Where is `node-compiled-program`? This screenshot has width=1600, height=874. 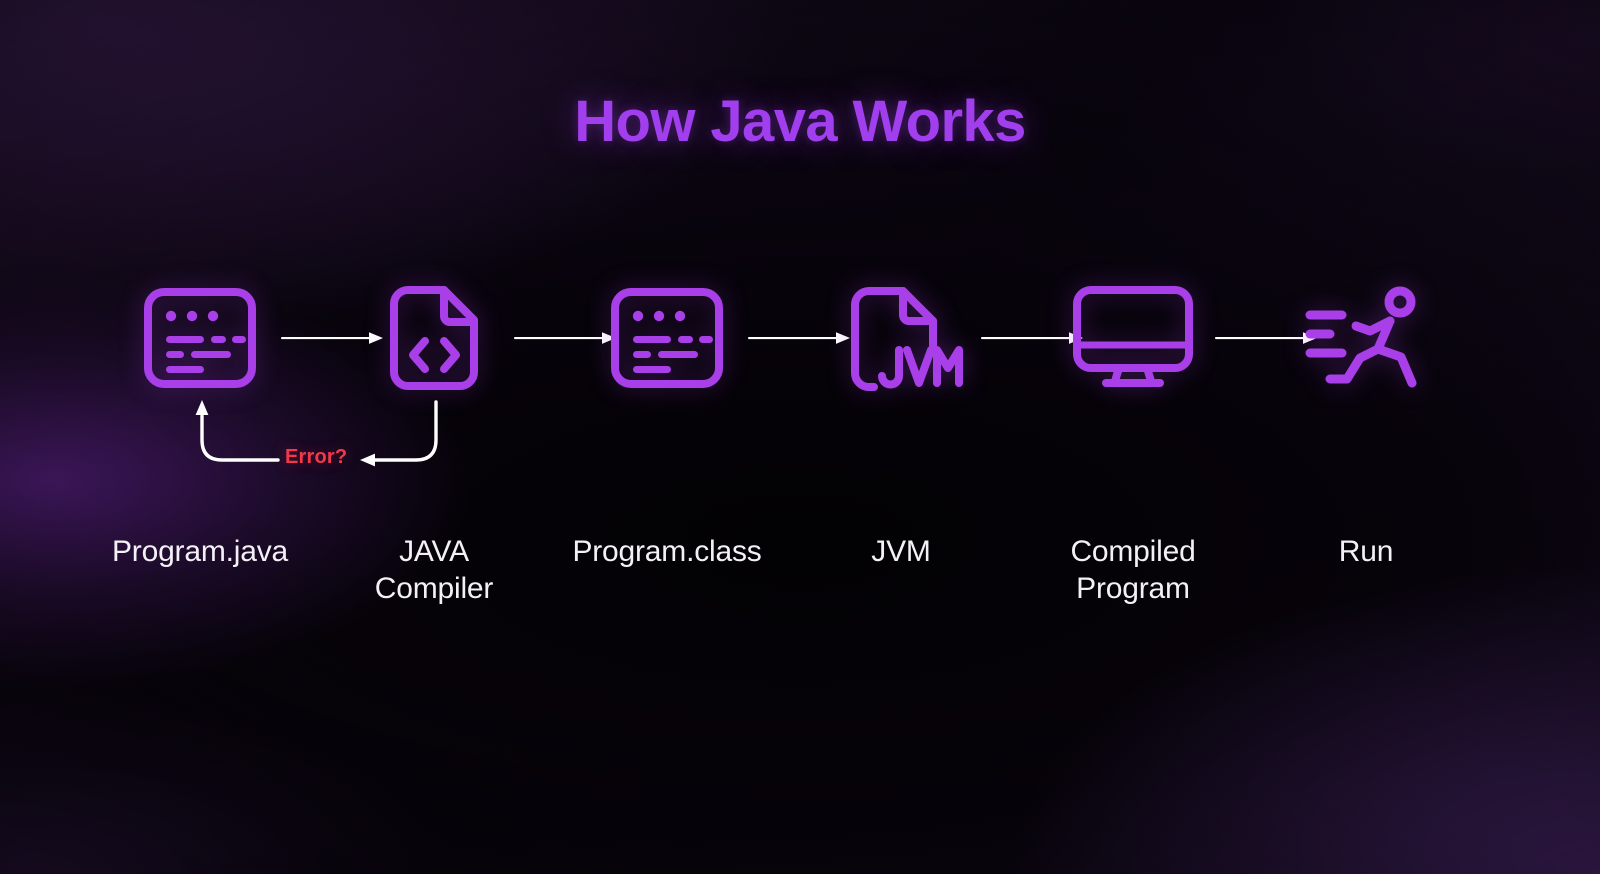 node-compiled-program is located at coordinates (1133, 338).